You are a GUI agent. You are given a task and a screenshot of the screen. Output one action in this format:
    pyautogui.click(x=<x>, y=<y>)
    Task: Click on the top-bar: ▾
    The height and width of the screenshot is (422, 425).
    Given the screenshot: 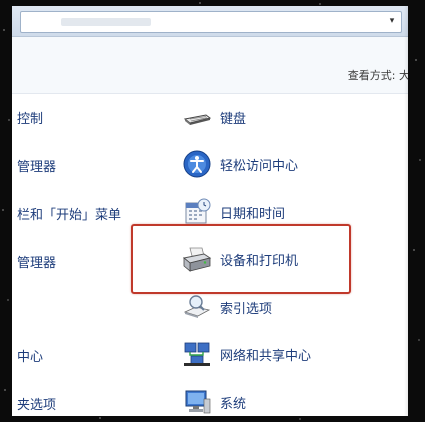 What is the action you would take?
    pyautogui.click(x=210, y=21)
    